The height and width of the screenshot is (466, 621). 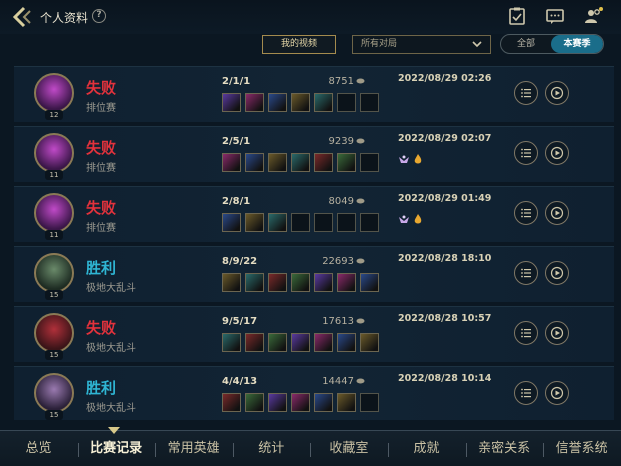 I want to click on chat-icon, so click(x=555, y=16).